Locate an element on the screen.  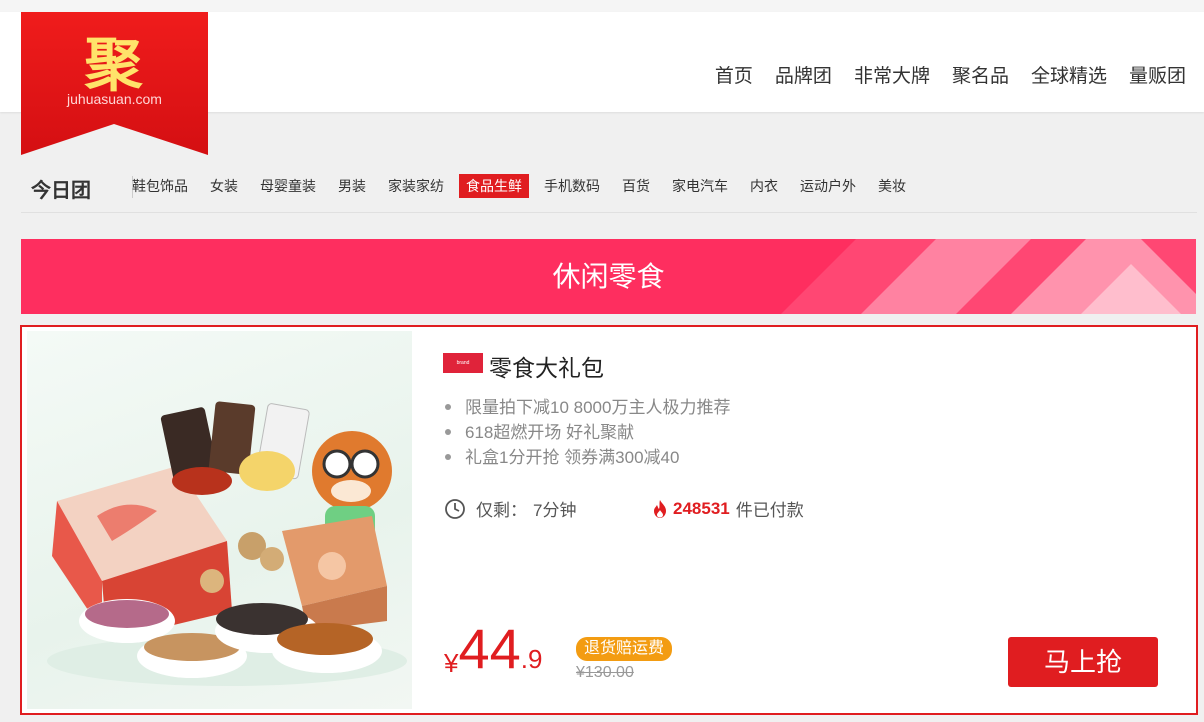
category-title: 今日团 is located at coordinates (61, 188).